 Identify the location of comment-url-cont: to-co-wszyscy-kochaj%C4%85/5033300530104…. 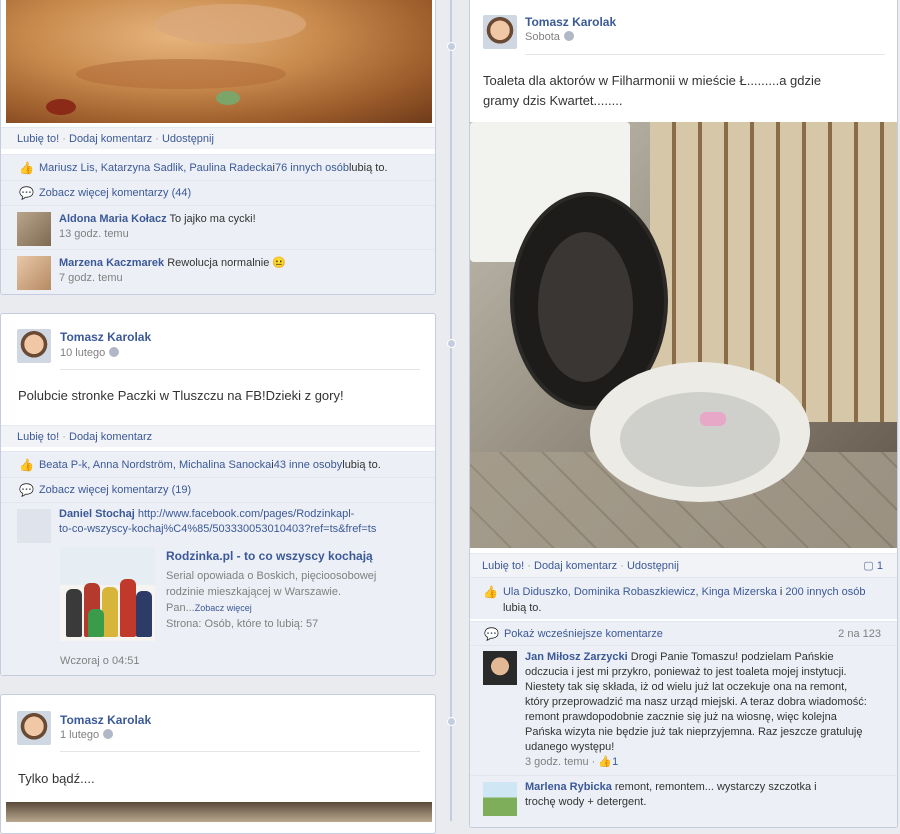
(217, 529).